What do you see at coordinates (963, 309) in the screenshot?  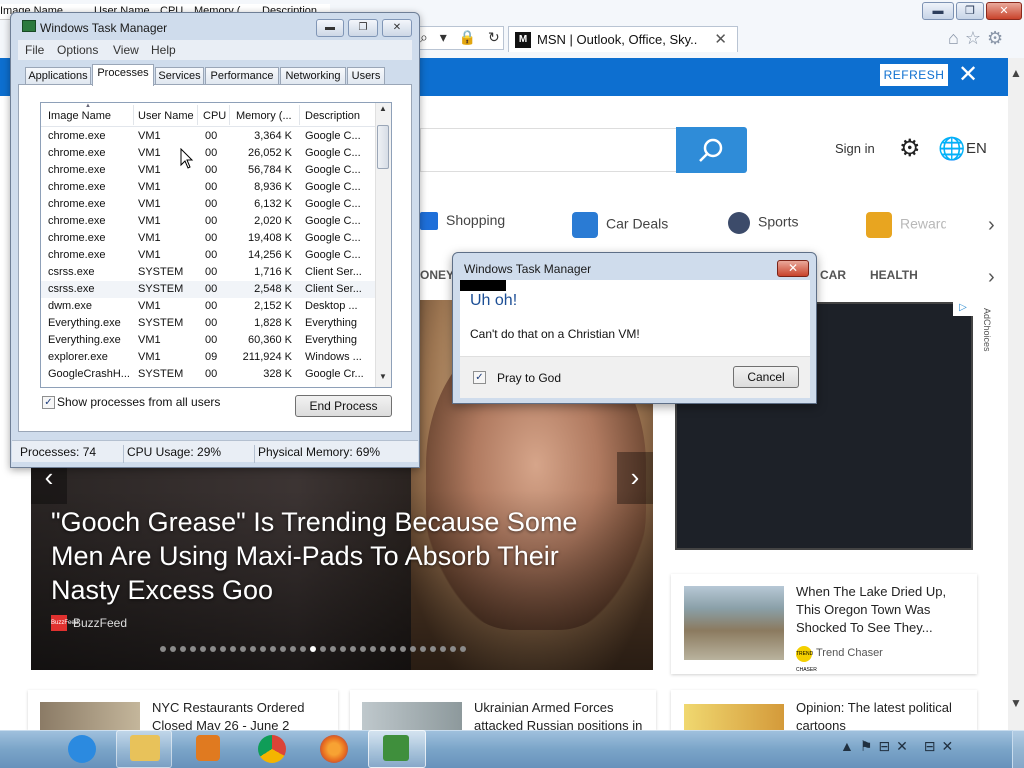 I see `ad-play-icon: ▷` at bounding box center [963, 309].